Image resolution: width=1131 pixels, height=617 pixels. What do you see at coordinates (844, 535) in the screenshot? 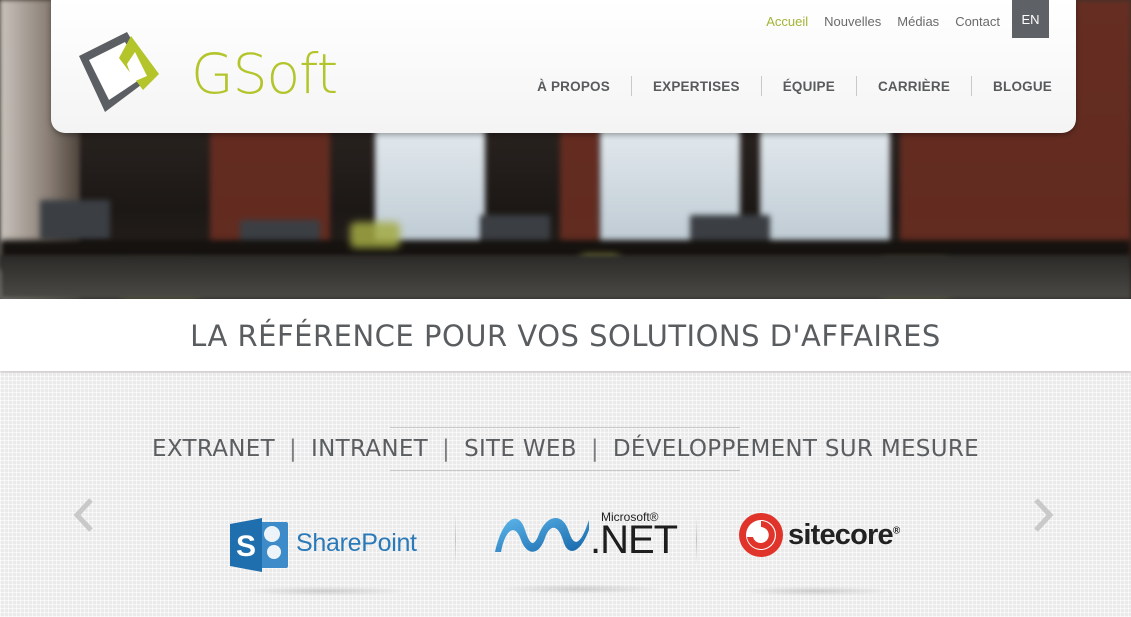
I see `sitecore-label: sitecore®` at bounding box center [844, 535].